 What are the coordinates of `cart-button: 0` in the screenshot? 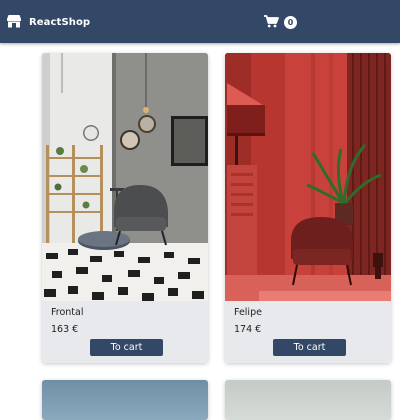 It's located at (280, 22).